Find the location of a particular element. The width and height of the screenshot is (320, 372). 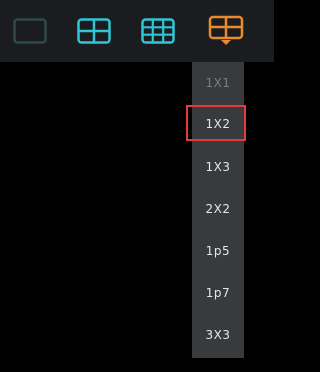

single-view-icon is located at coordinates (30, 31).